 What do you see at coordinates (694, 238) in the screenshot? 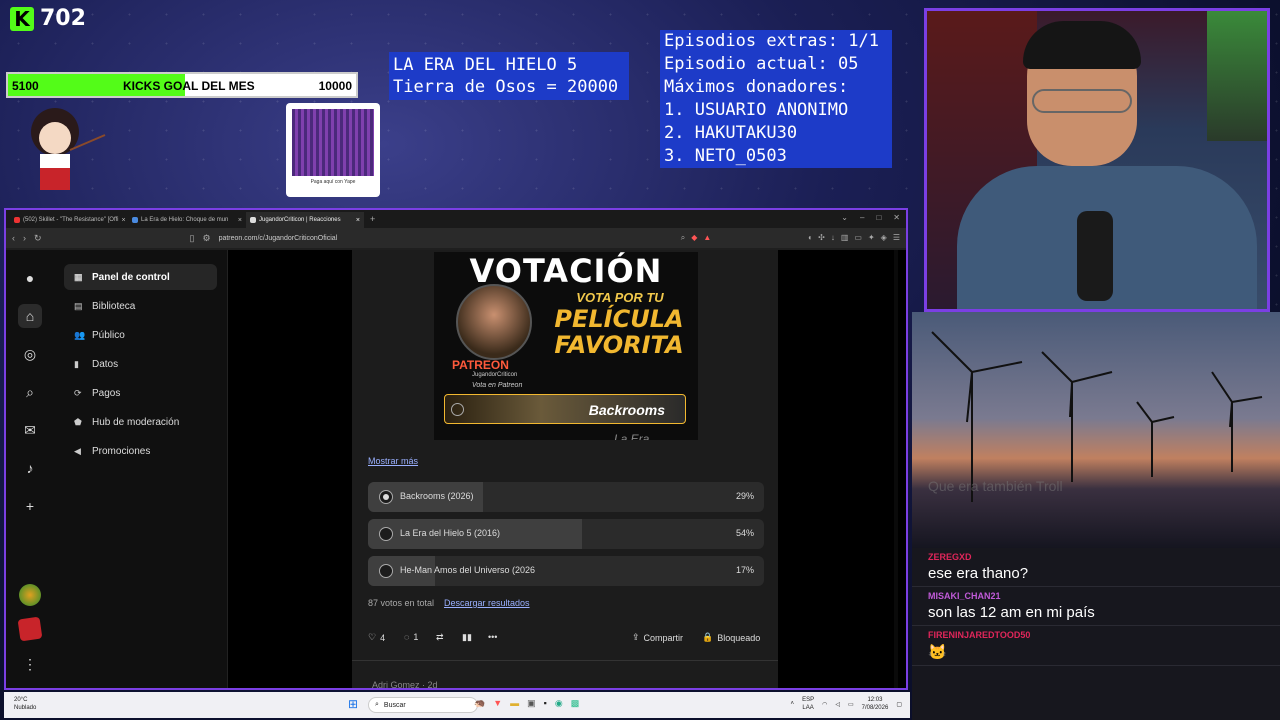
I see `brave-shield-icon: ◆` at bounding box center [694, 238].